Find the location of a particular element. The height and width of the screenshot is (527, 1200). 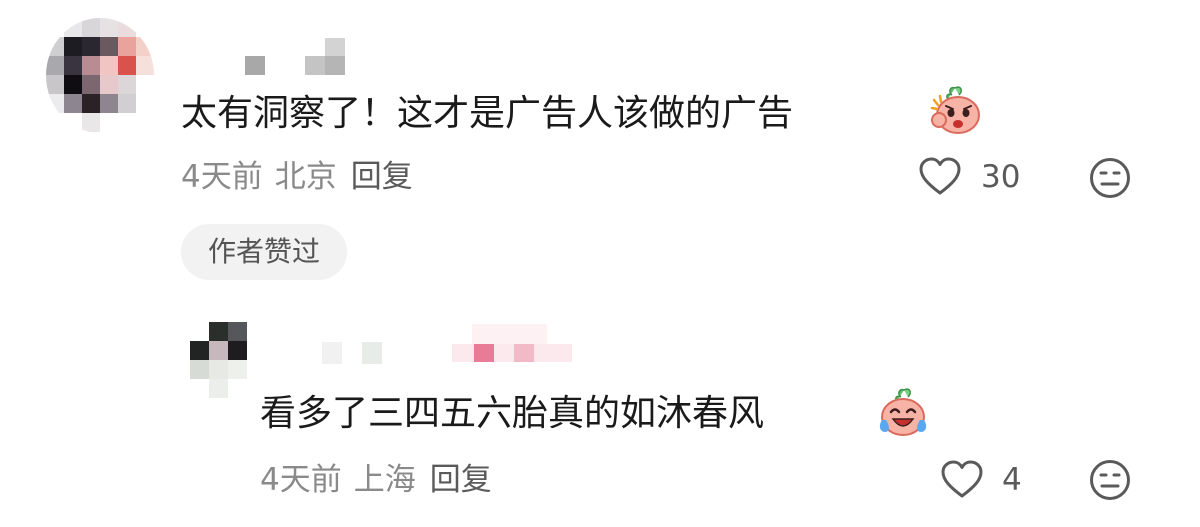

reply-avatar is located at coordinates (219, 360).